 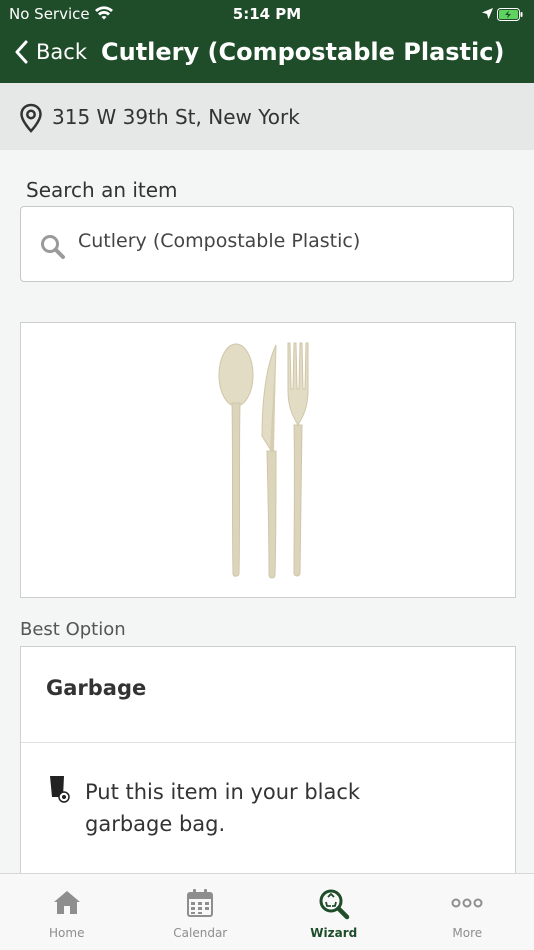 I want to click on nav-bar: Back Cutlery (Compostable Plastic), so click(x=267, y=55).